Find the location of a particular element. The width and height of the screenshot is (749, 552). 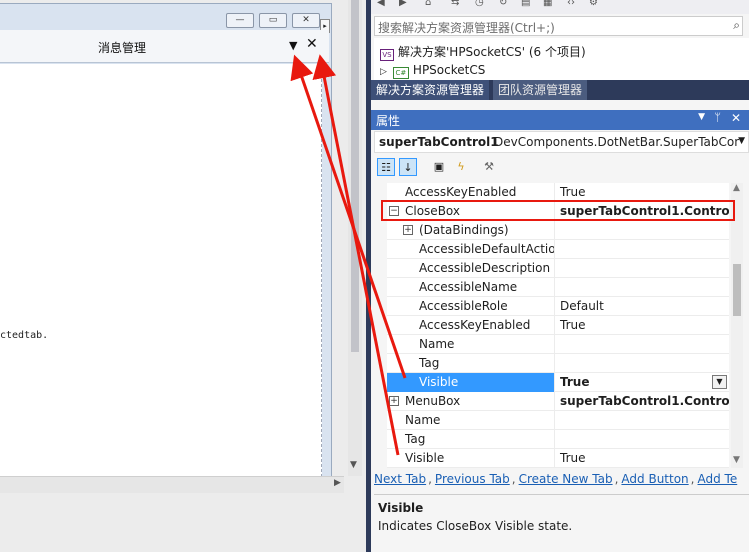

designer-vertical-scroll-thumb is located at coordinates (355, 176).